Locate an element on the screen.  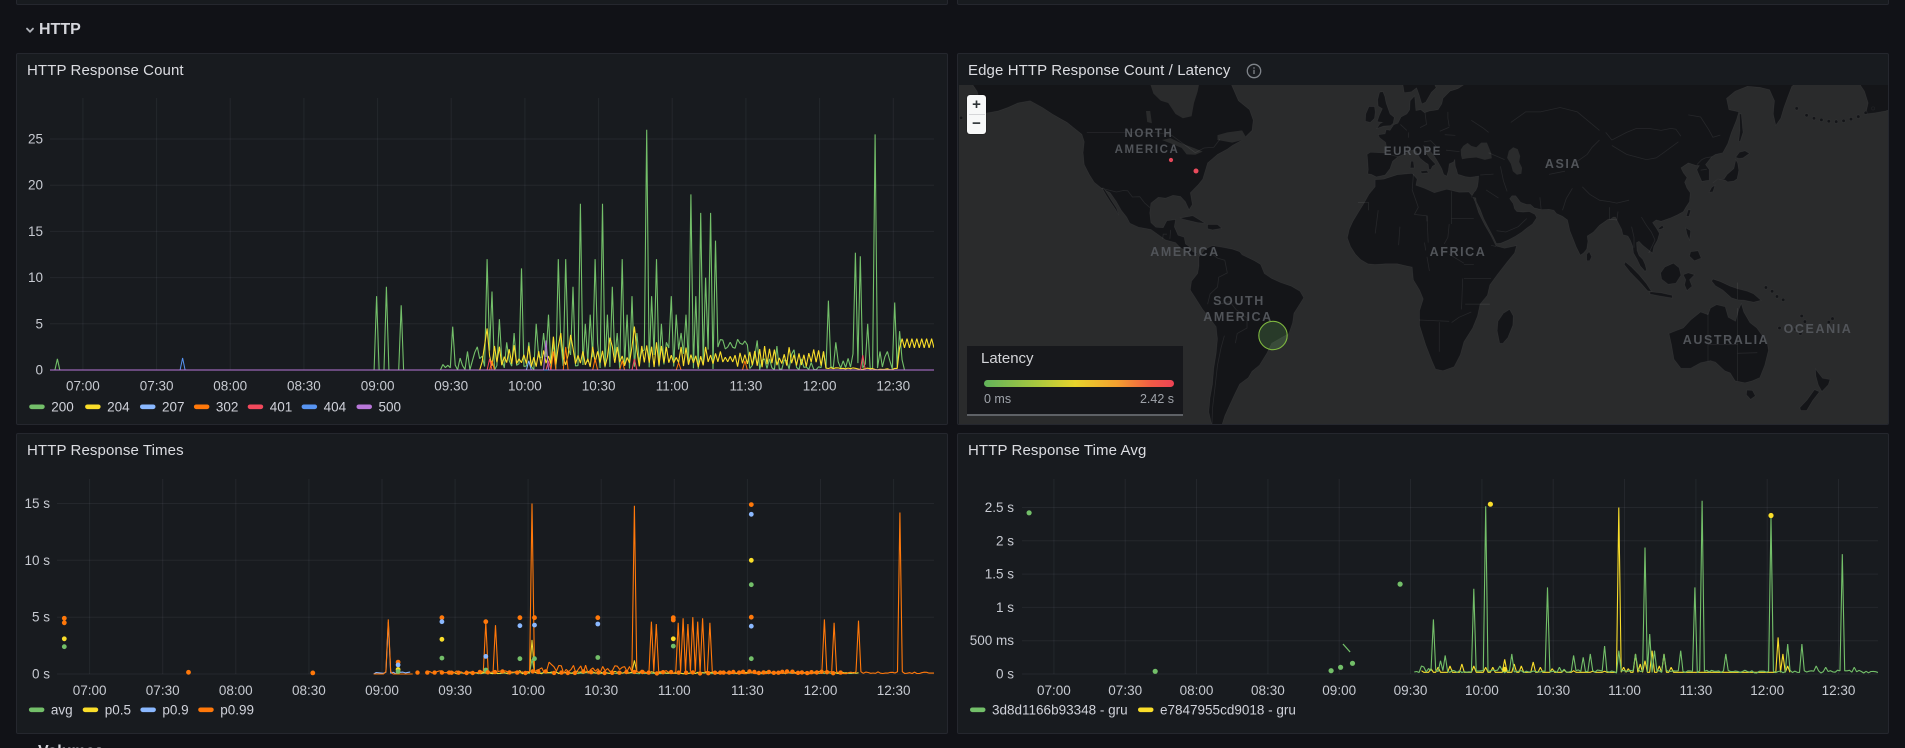
svg-text: 10 s is located at coordinates (37, 560).